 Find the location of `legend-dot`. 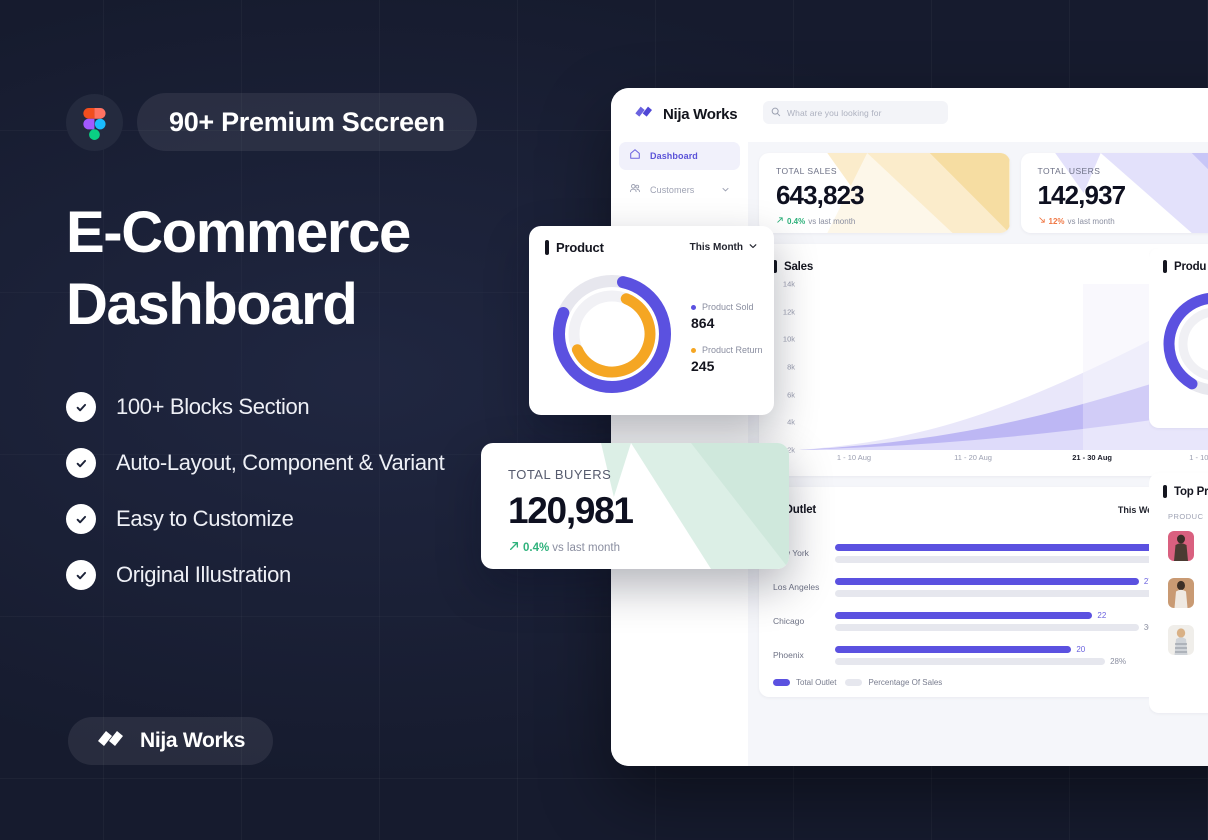

legend-dot is located at coordinates (693, 350).